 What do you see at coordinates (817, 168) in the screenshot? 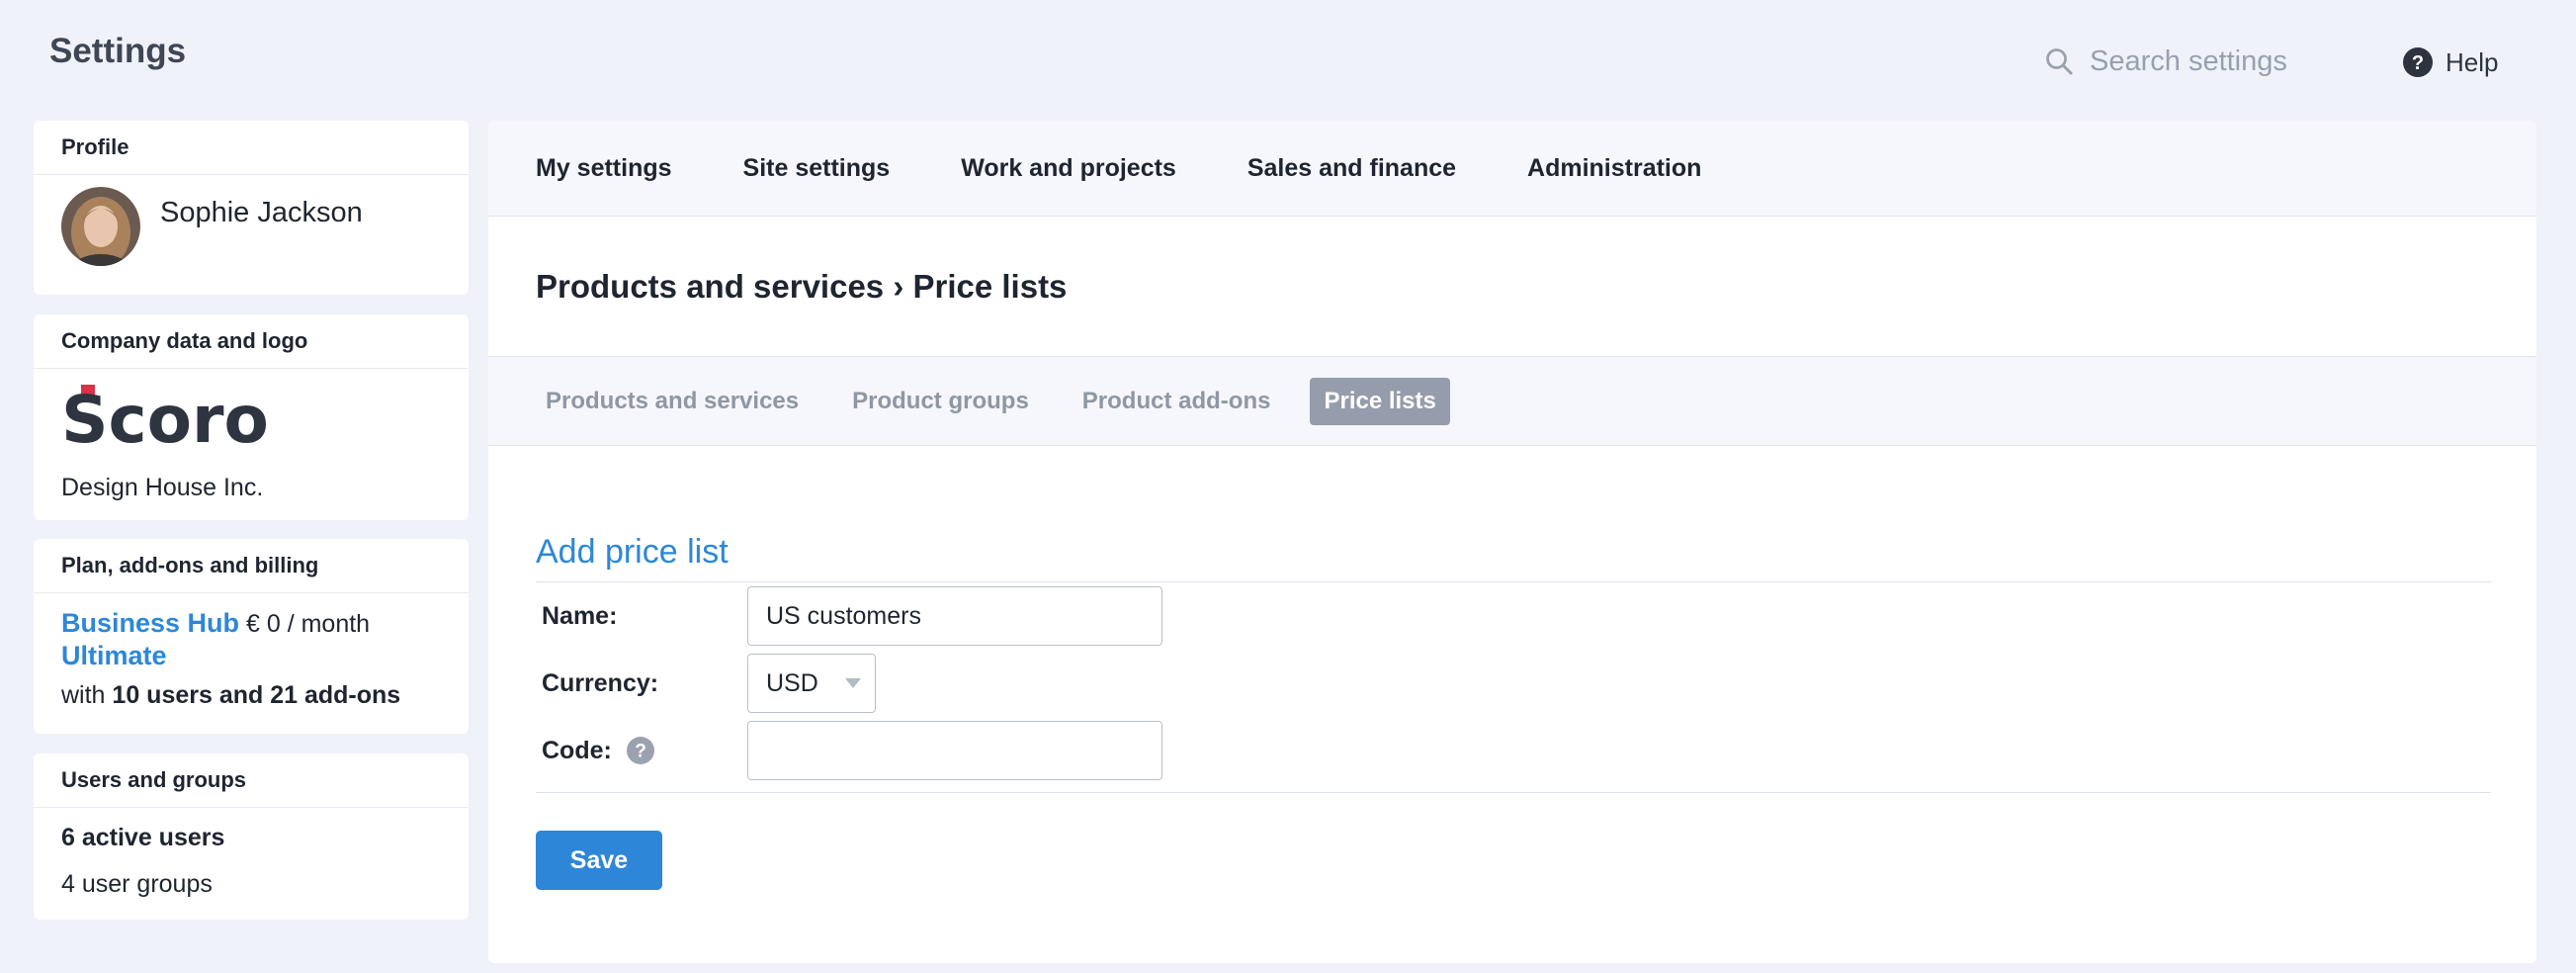
I see `nav-site-settings: Site settings` at bounding box center [817, 168].